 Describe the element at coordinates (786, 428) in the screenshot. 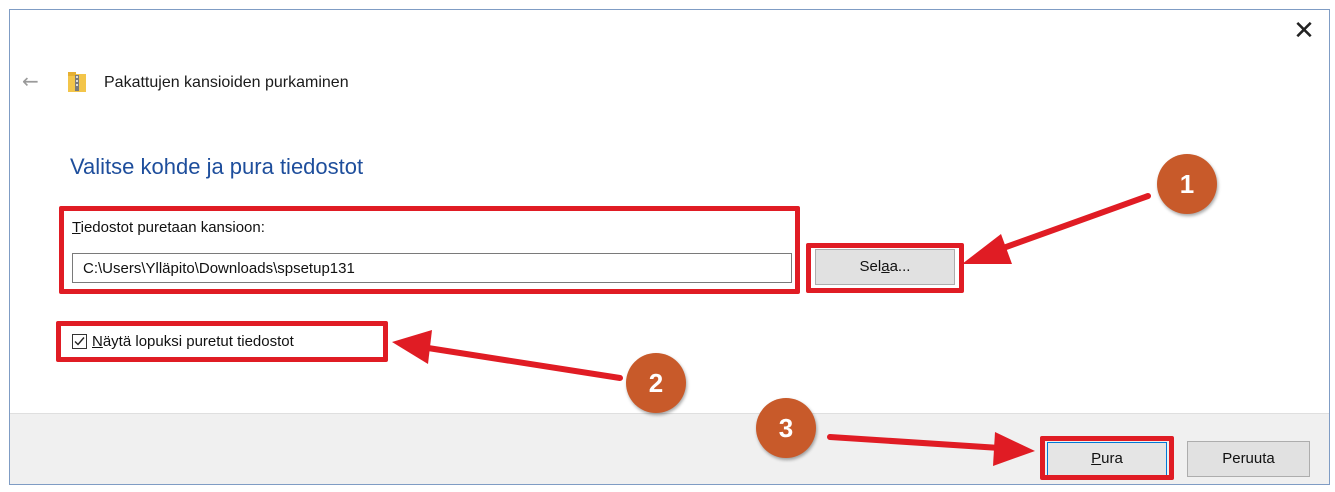

I see `step-badge-3: 3` at that location.